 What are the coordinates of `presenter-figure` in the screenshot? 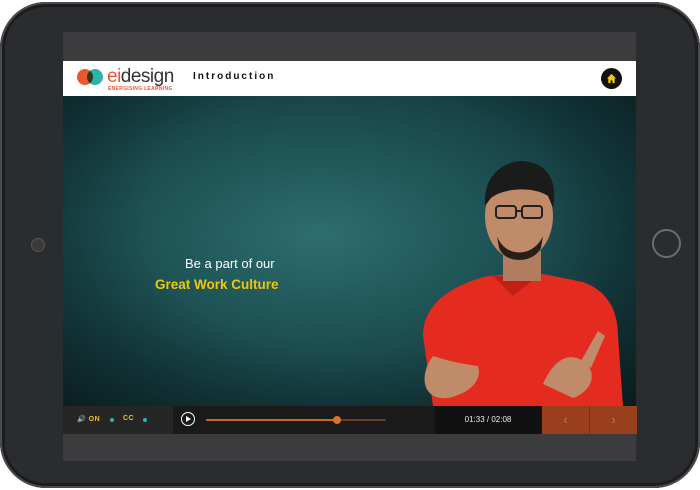 It's located at (523, 283).